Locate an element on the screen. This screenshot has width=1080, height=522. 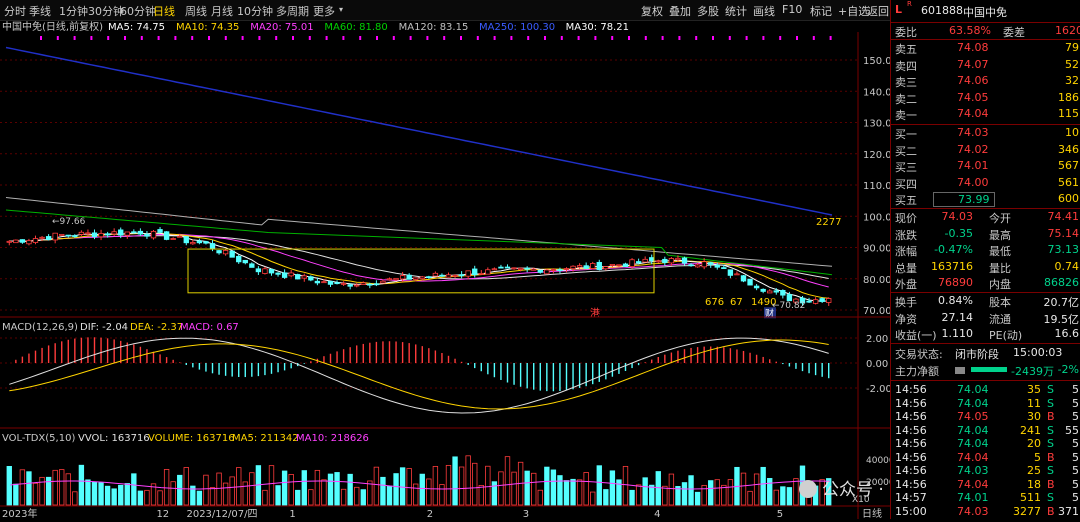
period-tab-7: 月线 is located at coordinates (222, 11).